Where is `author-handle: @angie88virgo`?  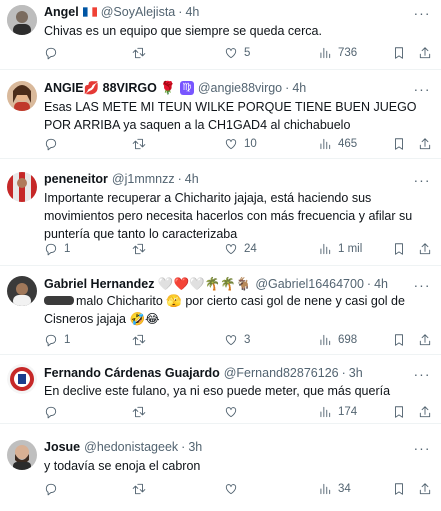
author-handle: @angie88virgo is located at coordinates (240, 88).